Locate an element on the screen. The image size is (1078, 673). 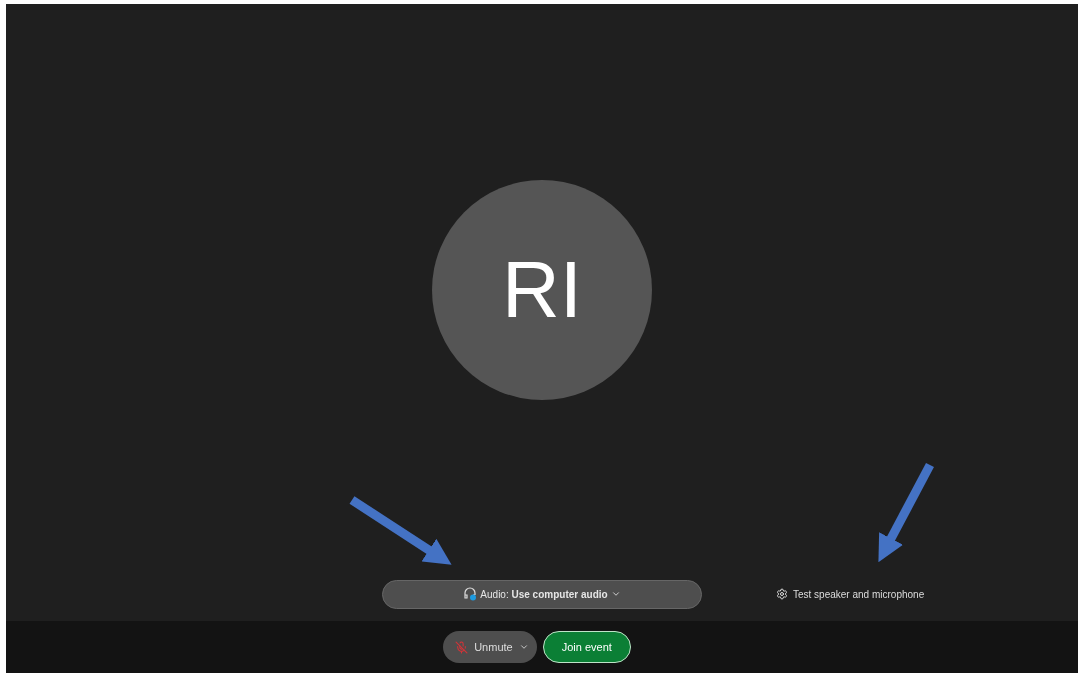
muted-microphone-icon is located at coordinates (462, 647).